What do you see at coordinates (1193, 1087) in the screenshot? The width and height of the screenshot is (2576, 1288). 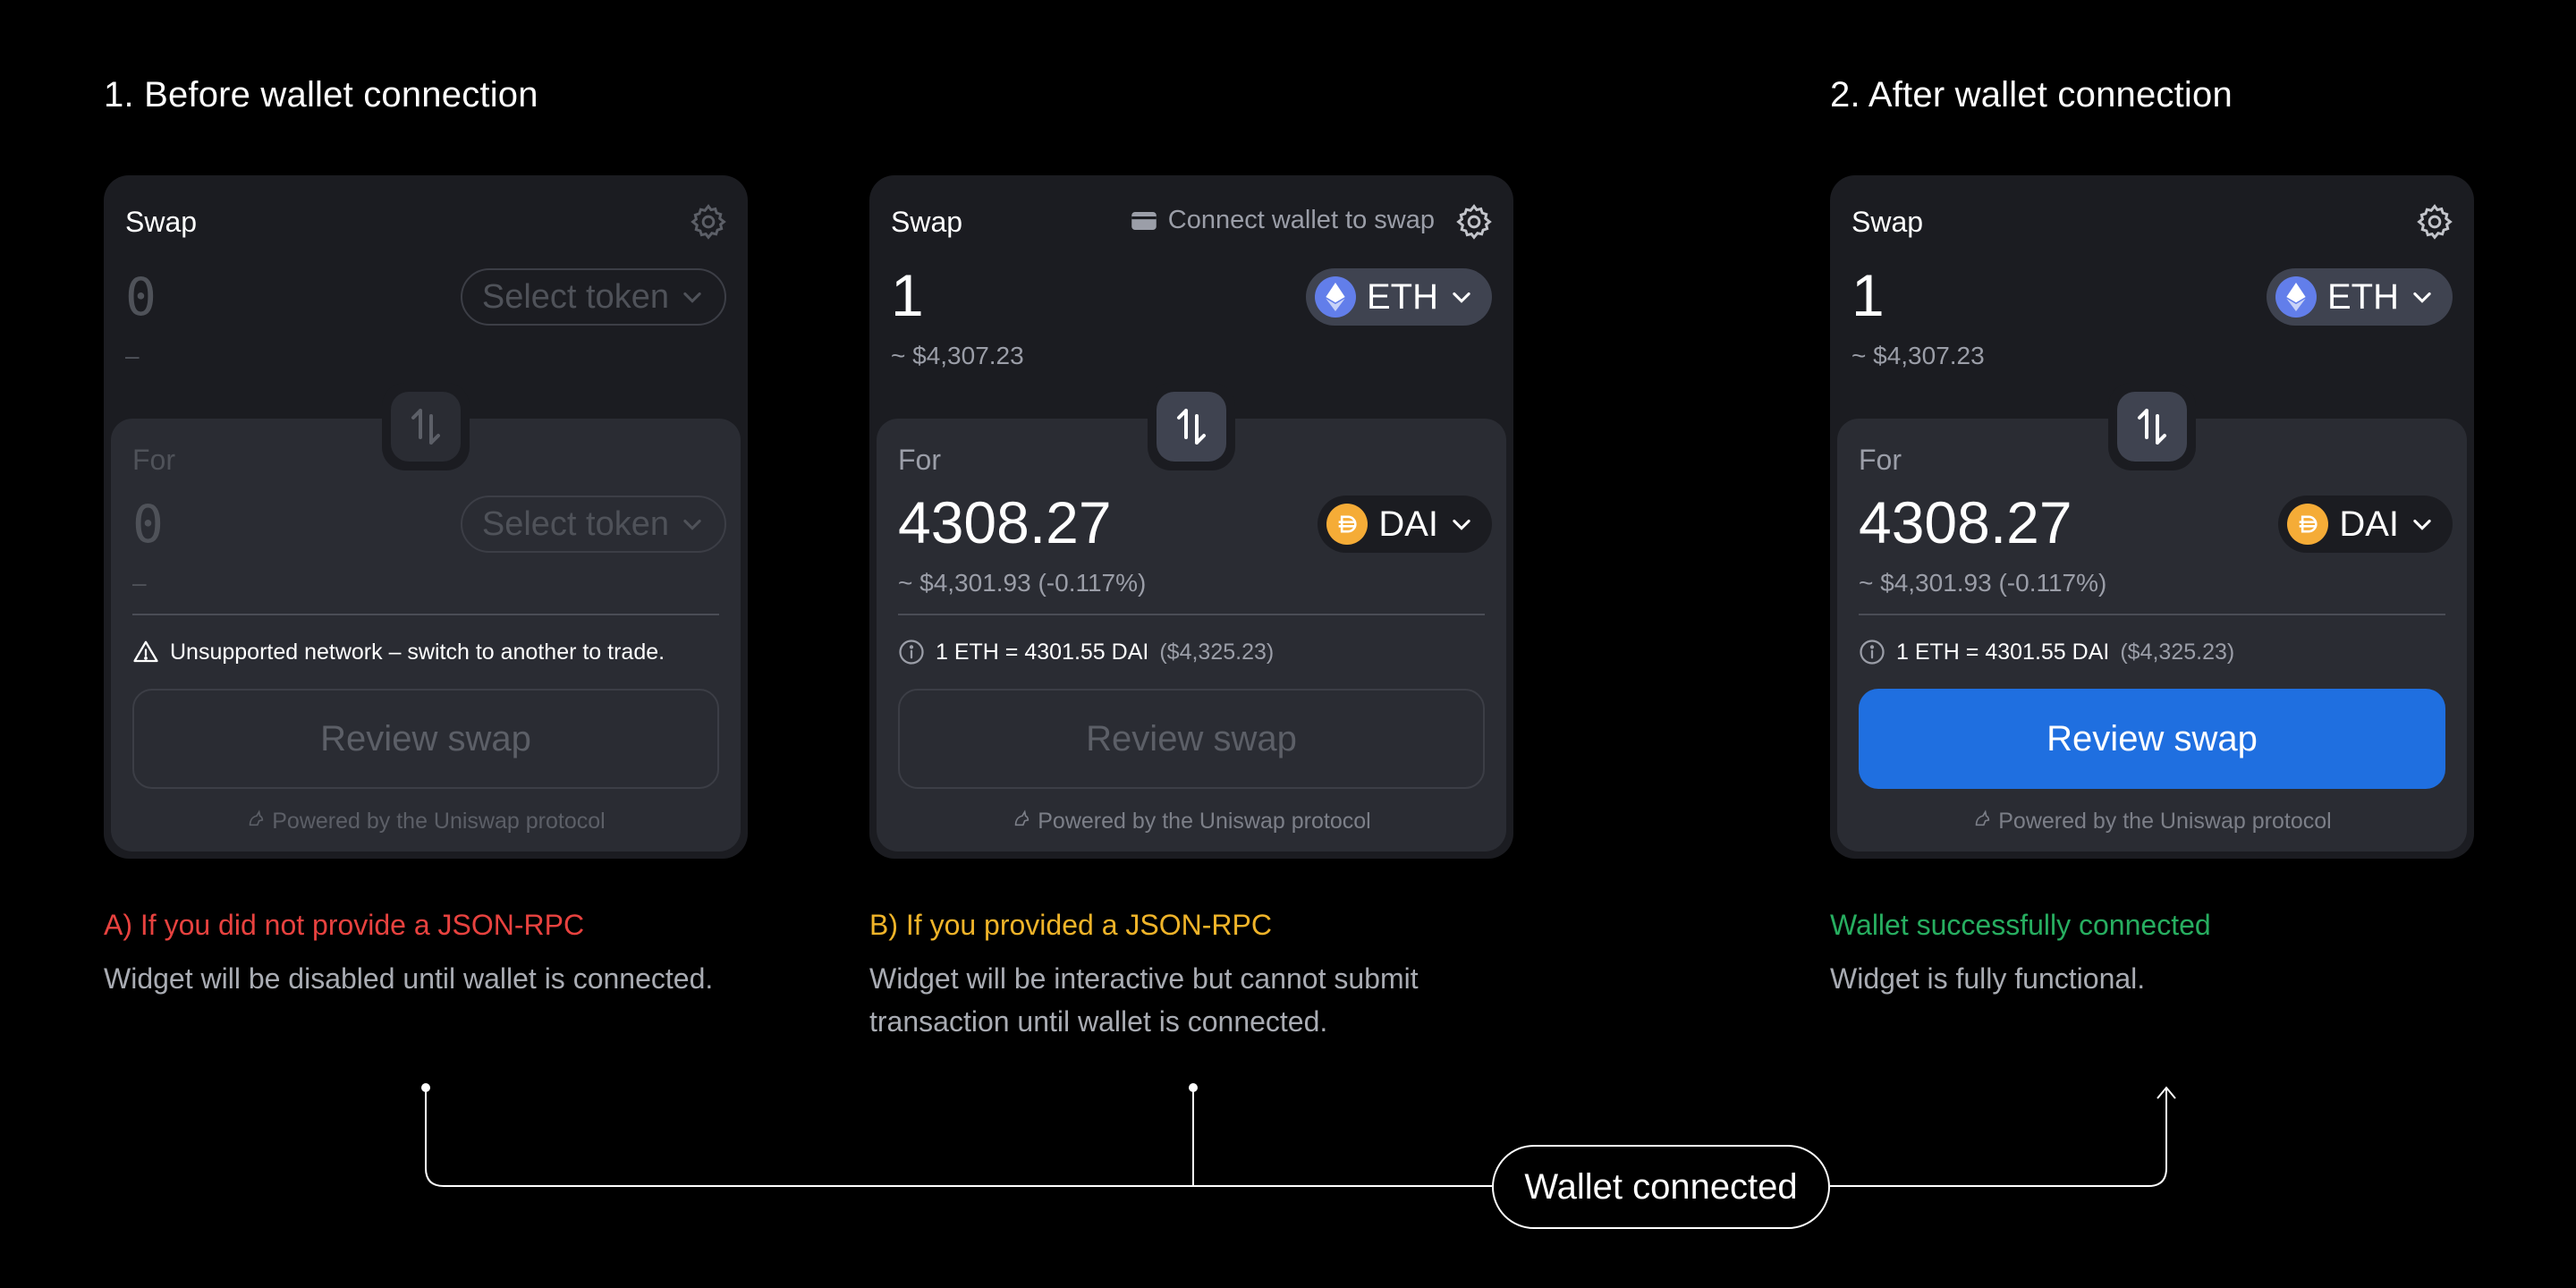 I see `connector-endpoint-b` at bounding box center [1193, 1087].